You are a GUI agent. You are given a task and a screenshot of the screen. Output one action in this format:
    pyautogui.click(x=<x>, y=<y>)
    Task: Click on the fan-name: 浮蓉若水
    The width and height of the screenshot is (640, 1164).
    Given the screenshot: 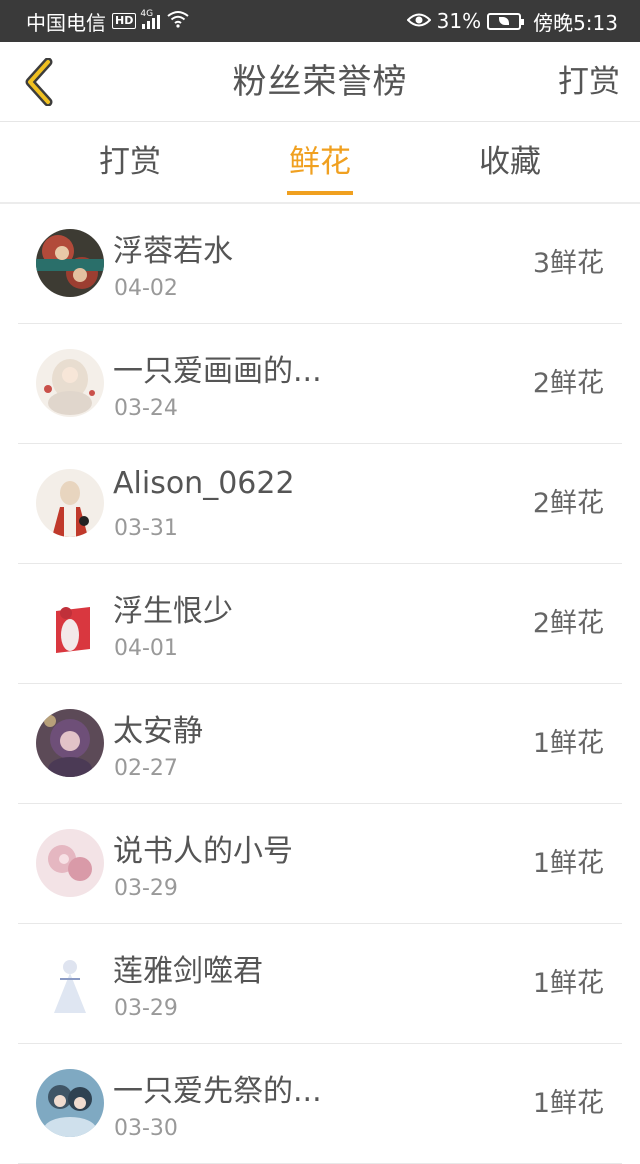 What is the action you would take?
    pyautogui.click(x=173, y=251)
    